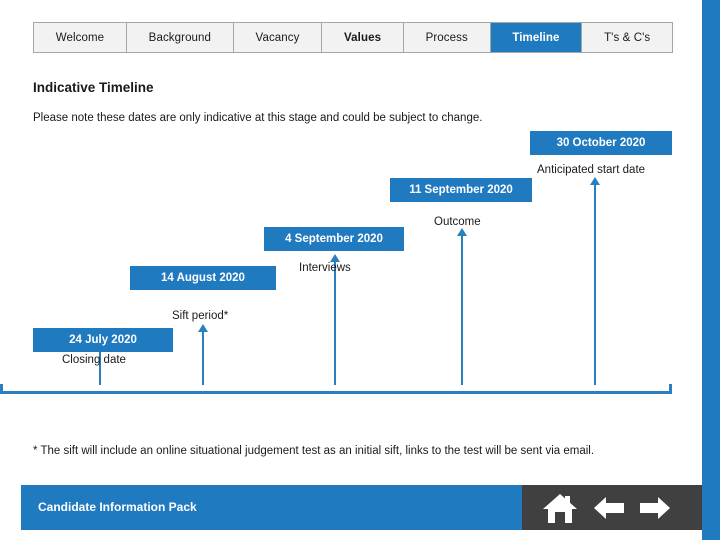 The image size is (720, 540). Describe the element at coordinates (711, 270) in the screenshot. I see `right-edge-bar` at that location.